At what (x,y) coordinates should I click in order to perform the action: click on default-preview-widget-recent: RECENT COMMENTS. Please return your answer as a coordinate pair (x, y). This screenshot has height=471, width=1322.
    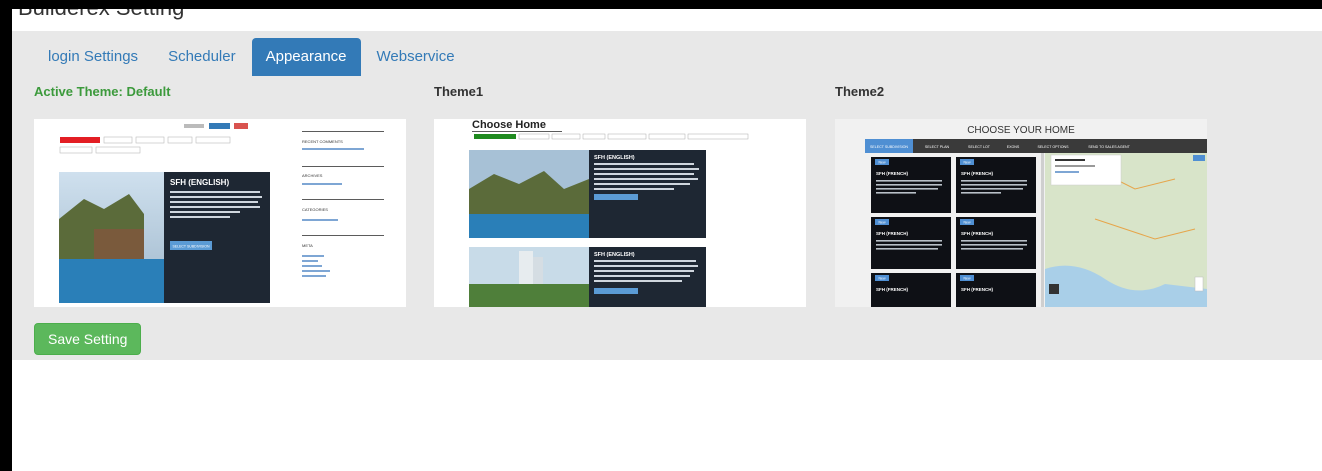
    Looking at the image, I should click on (322, 141).